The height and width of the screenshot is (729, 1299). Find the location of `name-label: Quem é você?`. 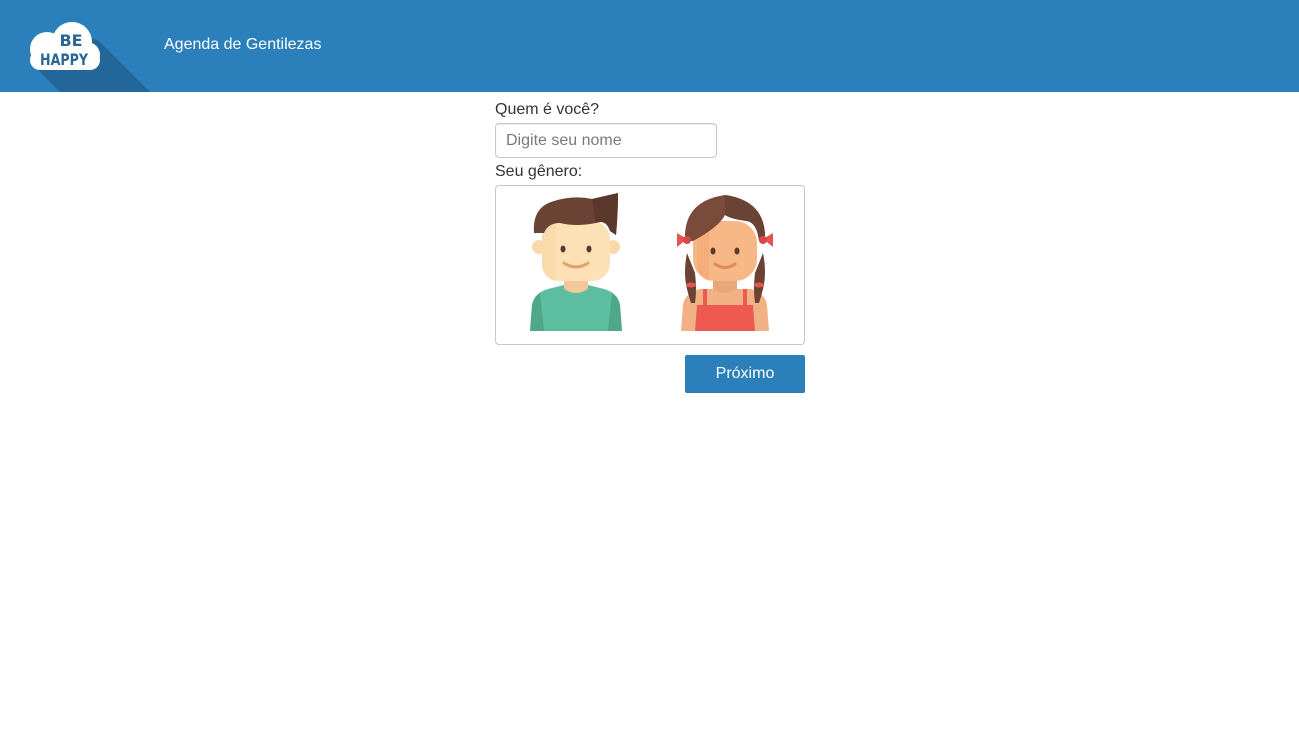

name-label: Quem é você? is located at coordinates (547, 109).